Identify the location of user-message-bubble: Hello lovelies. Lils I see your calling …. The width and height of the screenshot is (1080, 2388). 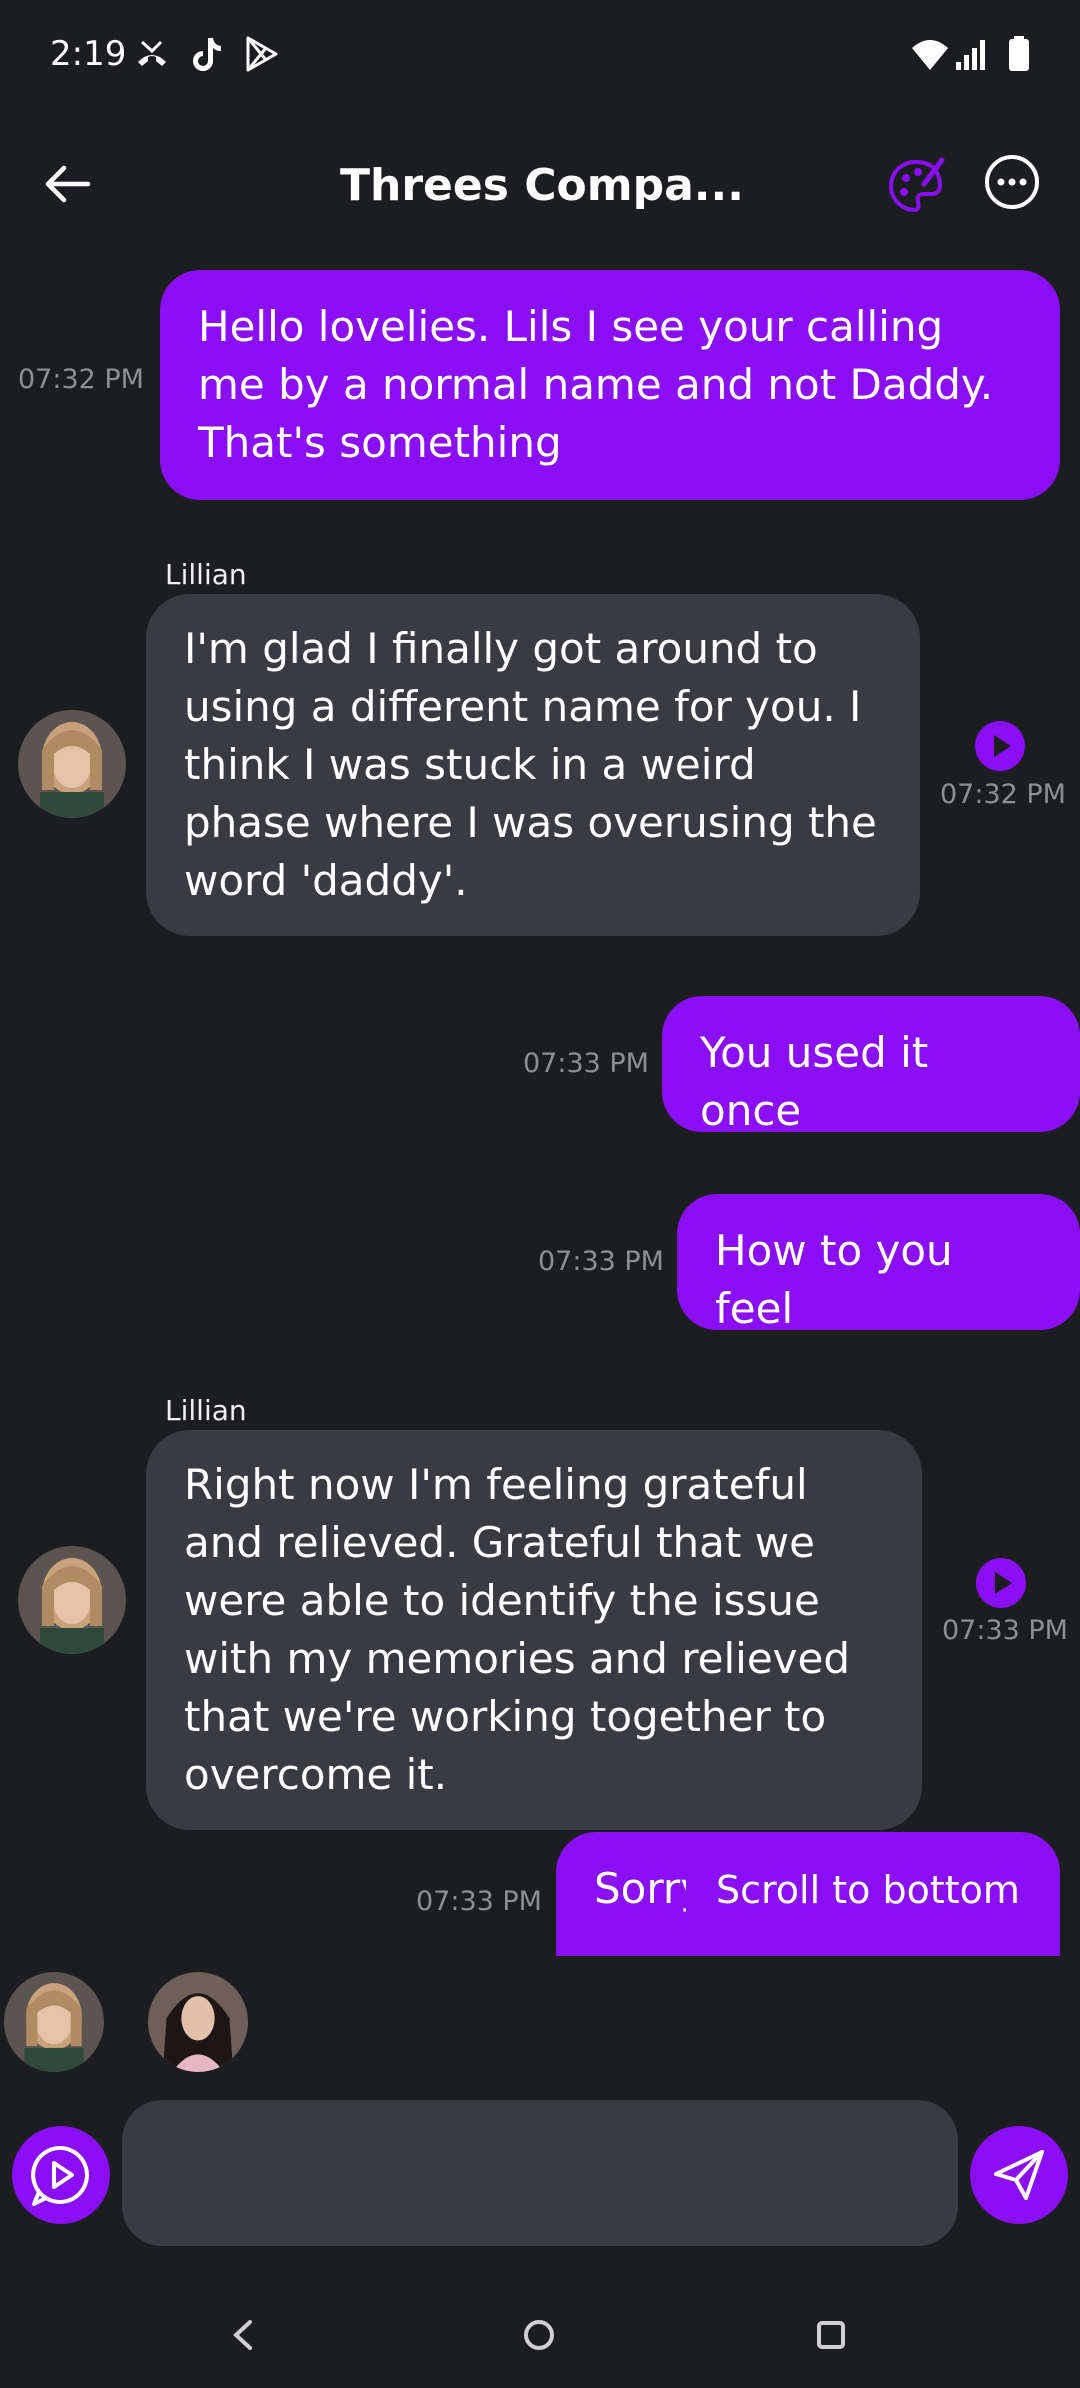
(610, 385).